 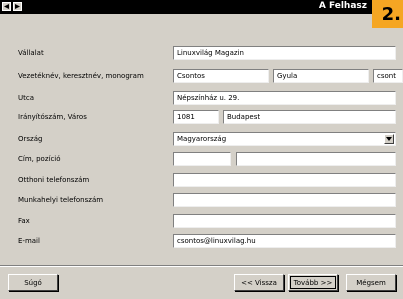 I want to click on help-button: Súgó, so click(x=33, y=282).